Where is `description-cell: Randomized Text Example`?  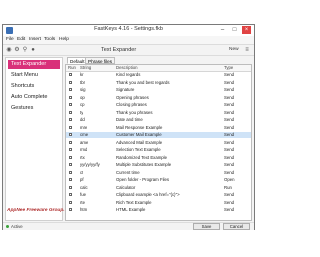 description-cell: Randomized Text Example is located at coordinates (142, 157).